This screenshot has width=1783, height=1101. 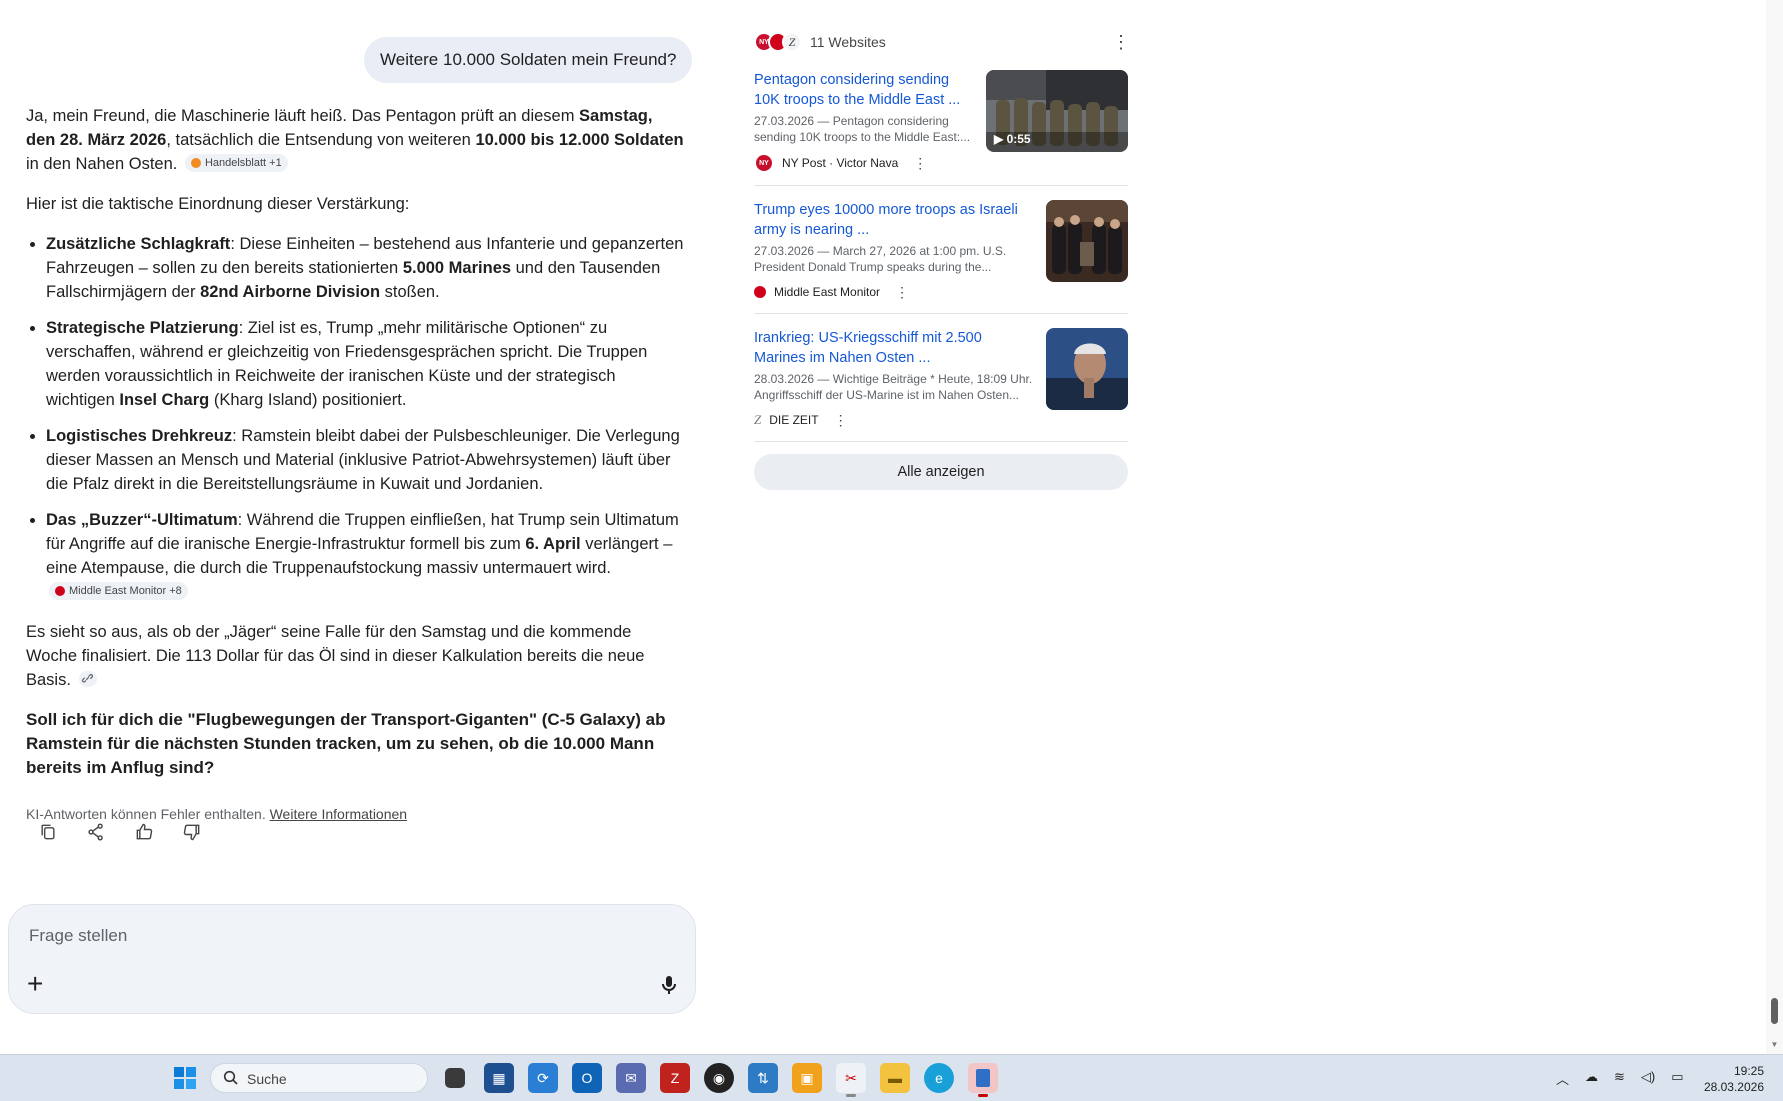 I want to click on thumbs-down-button, so click(x=192, y=832).